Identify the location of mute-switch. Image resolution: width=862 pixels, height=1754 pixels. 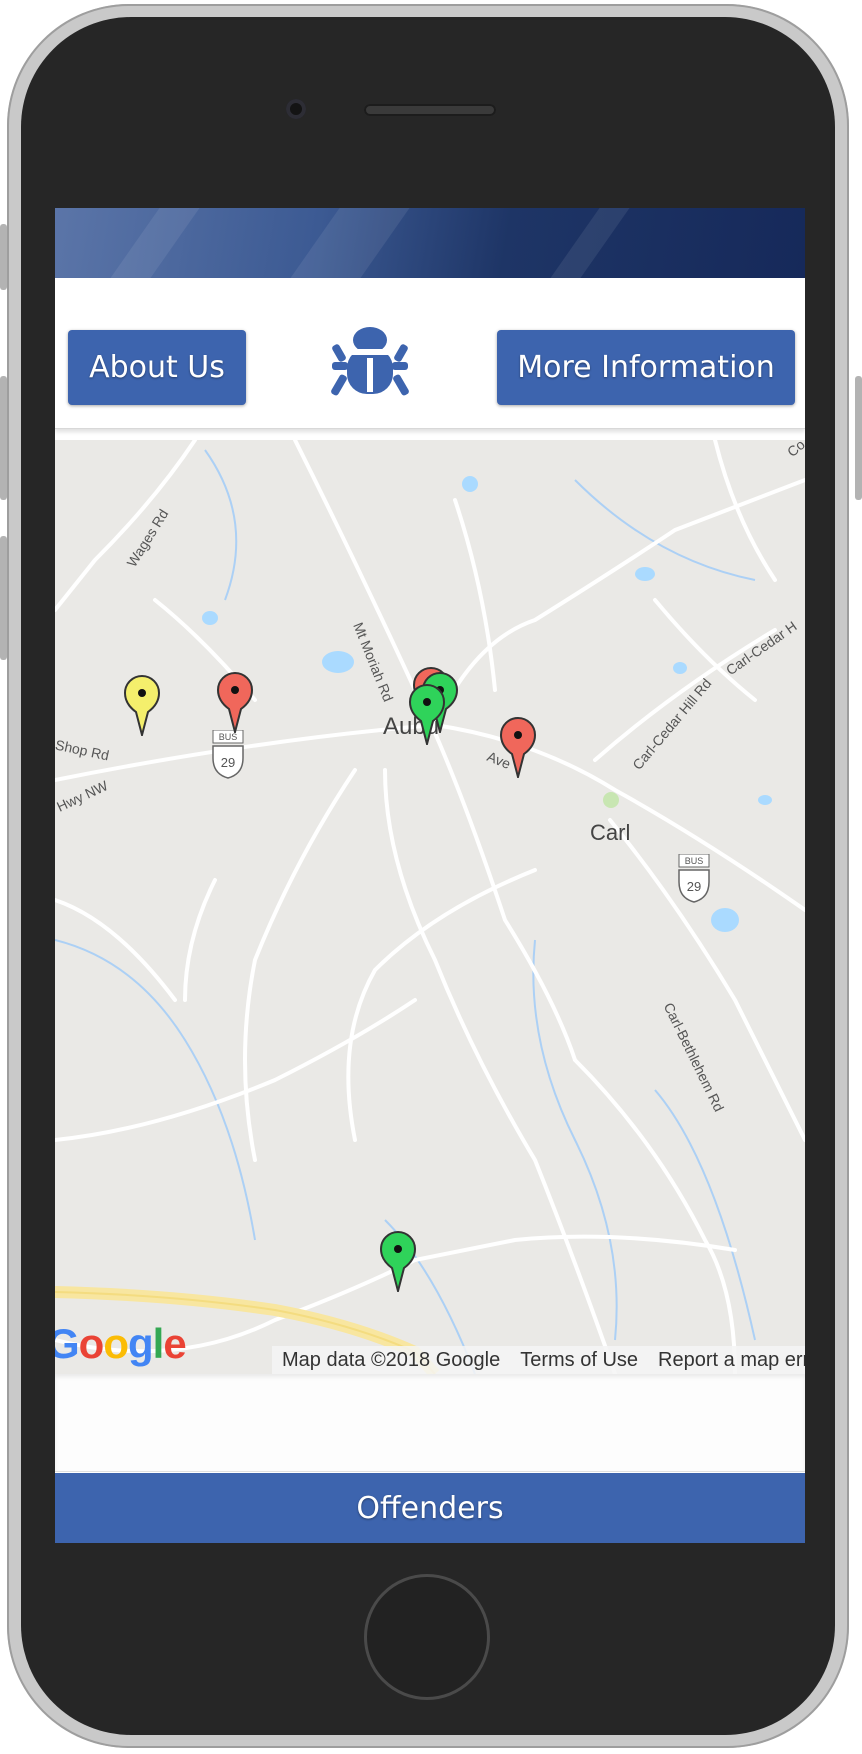
(3, 257).